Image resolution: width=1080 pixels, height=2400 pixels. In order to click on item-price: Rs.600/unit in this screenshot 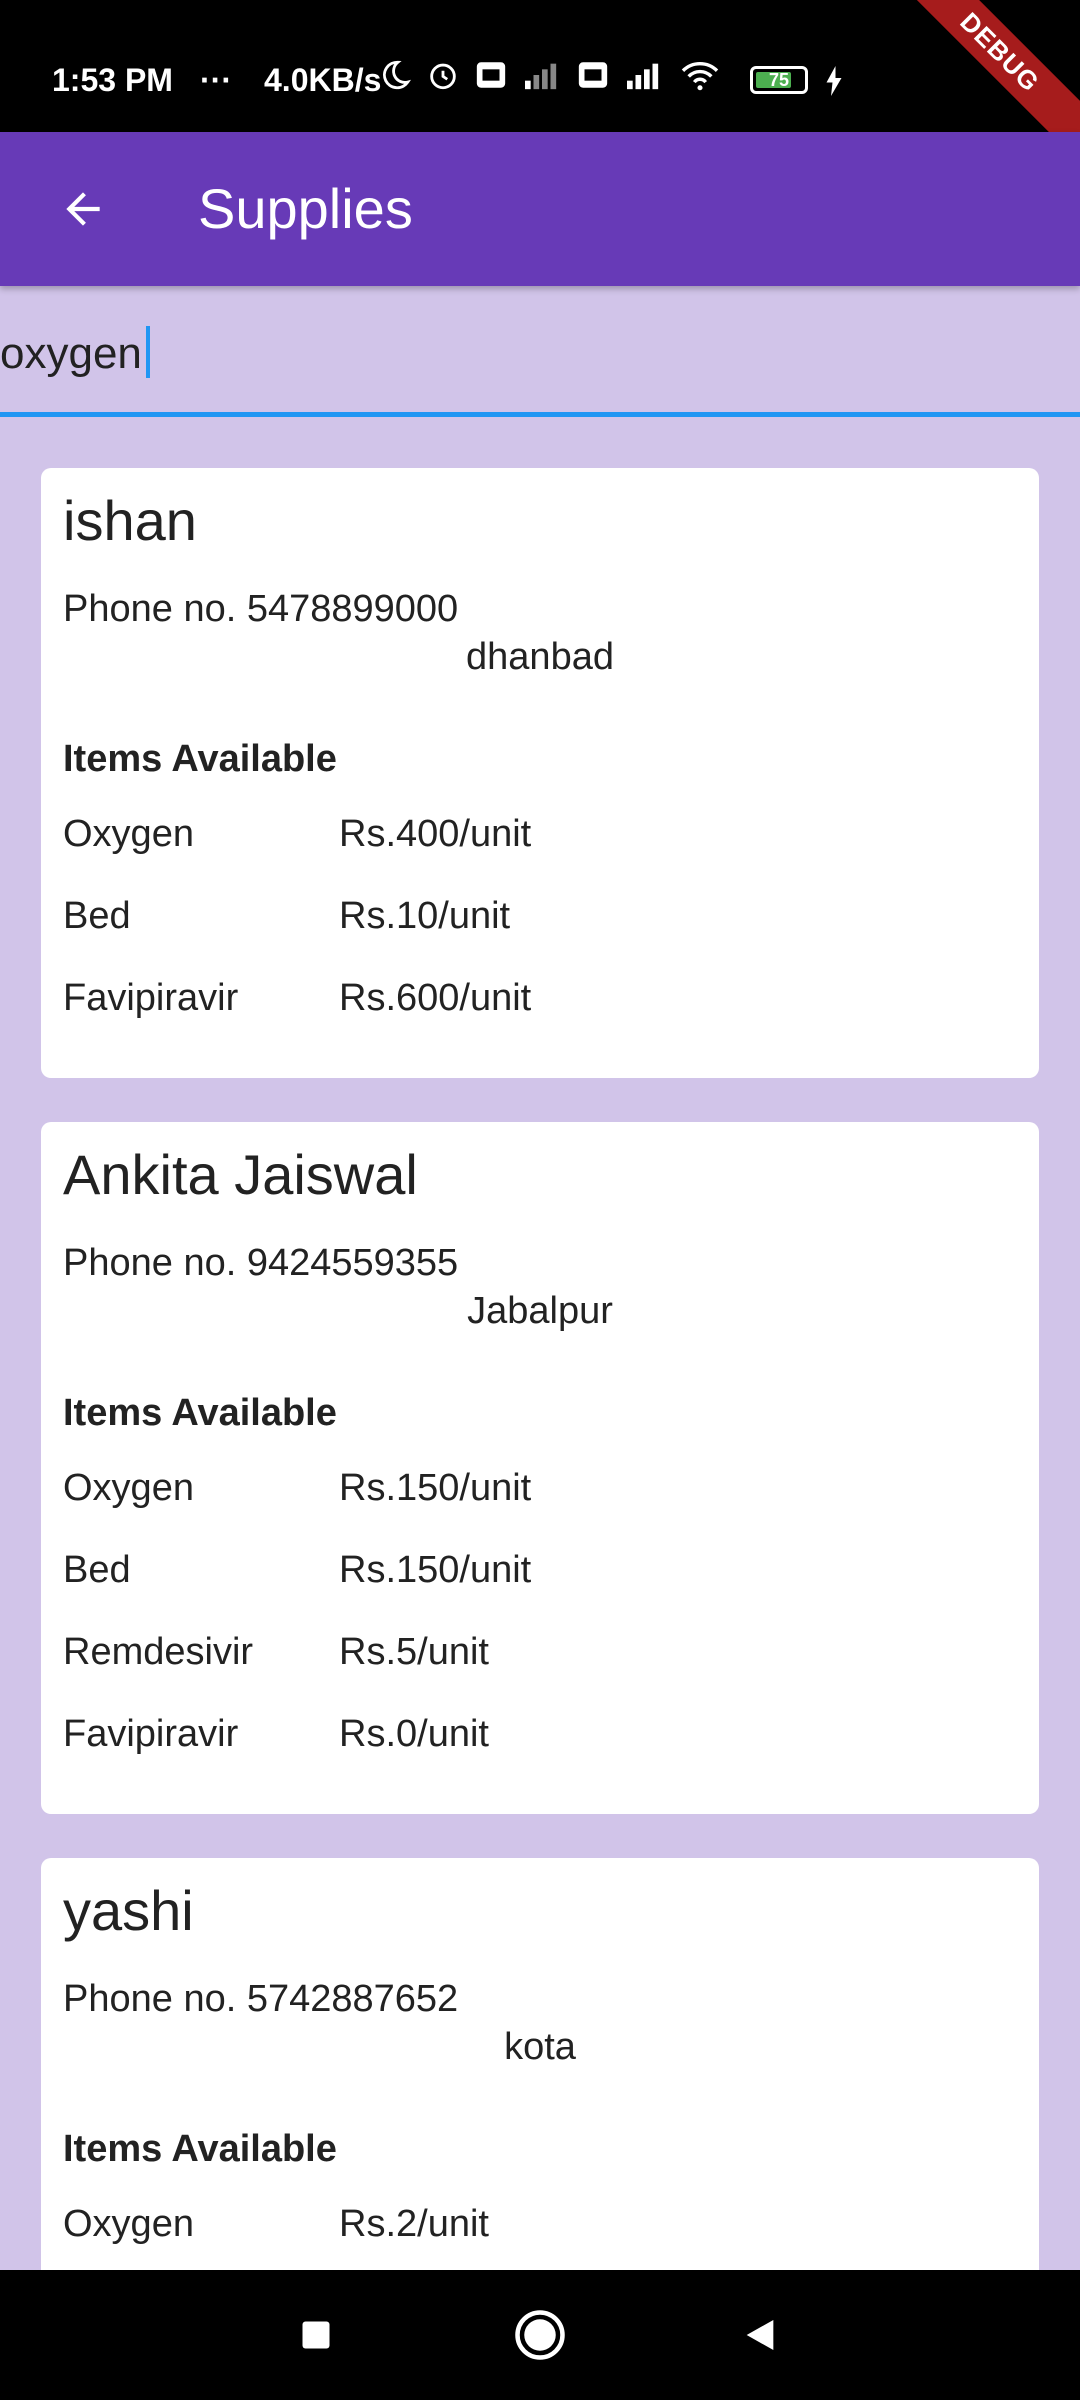, I will do `click(435, 998)`.